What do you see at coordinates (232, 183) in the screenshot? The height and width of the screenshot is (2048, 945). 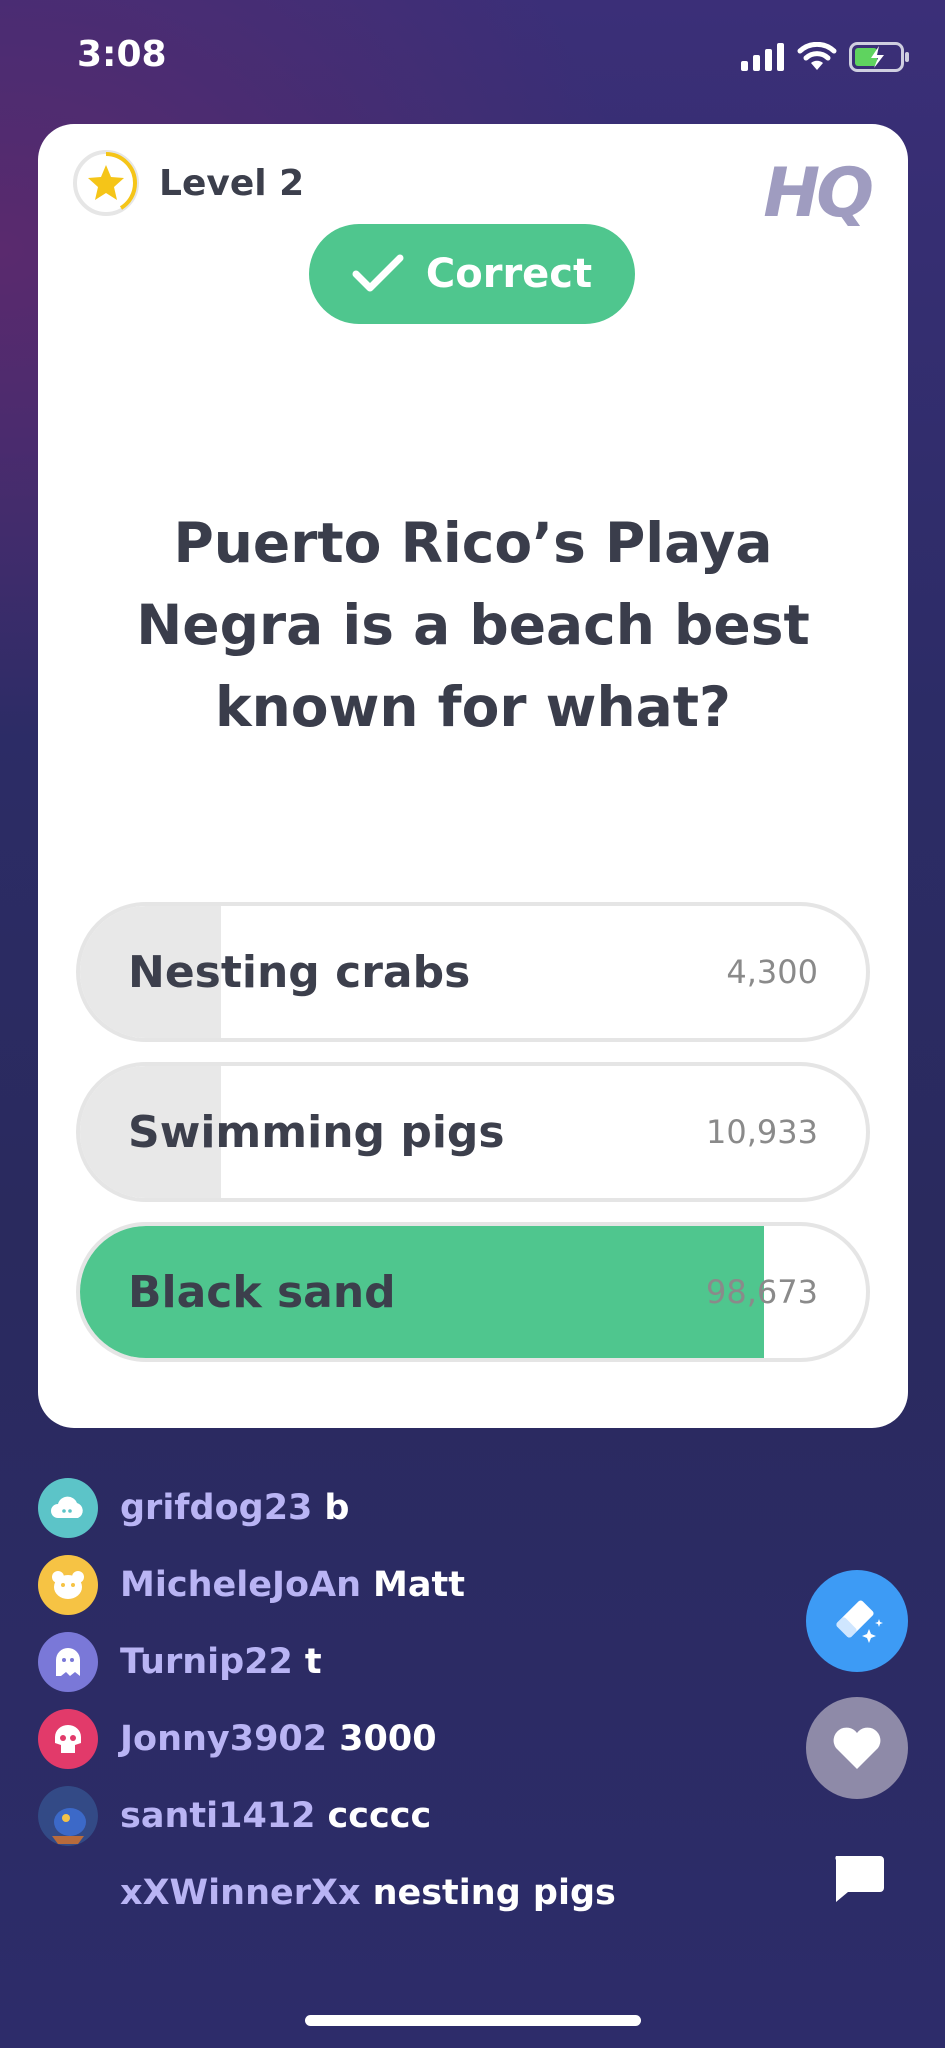 I see `level-label: Level 2` at bounding box center [232, 183].